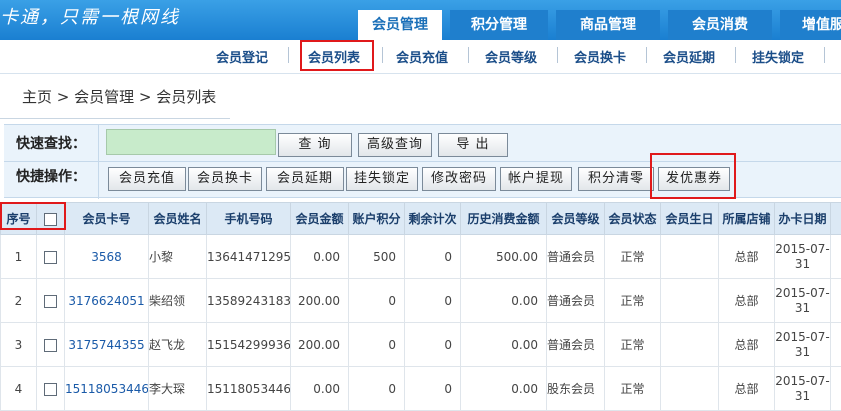 The height and width of the screenshot is (411, 841). Describe the element at coordinates (689, 218) in the screenshot. I see `column-header: 会员生日` at that location.